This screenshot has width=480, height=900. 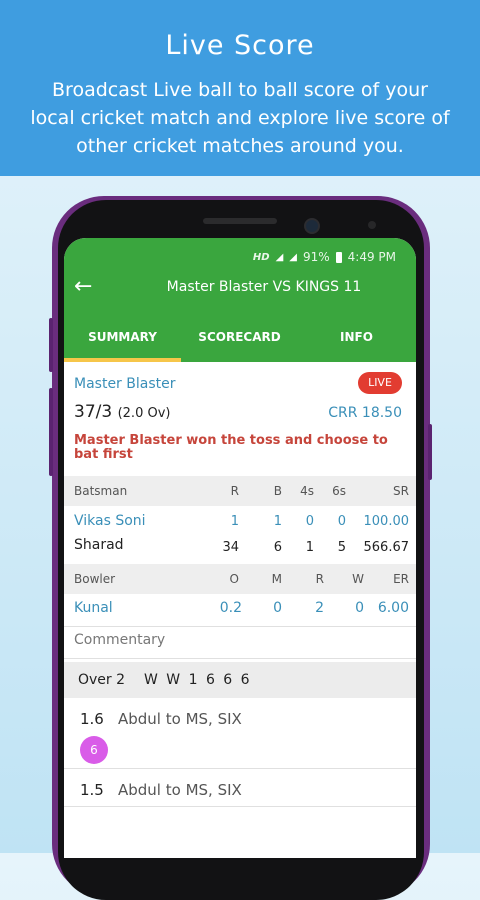 What do you see at coordinates (316, 257) in the screenshot?
I see `battery-percent: 91%` at bounding box center [316, 257].